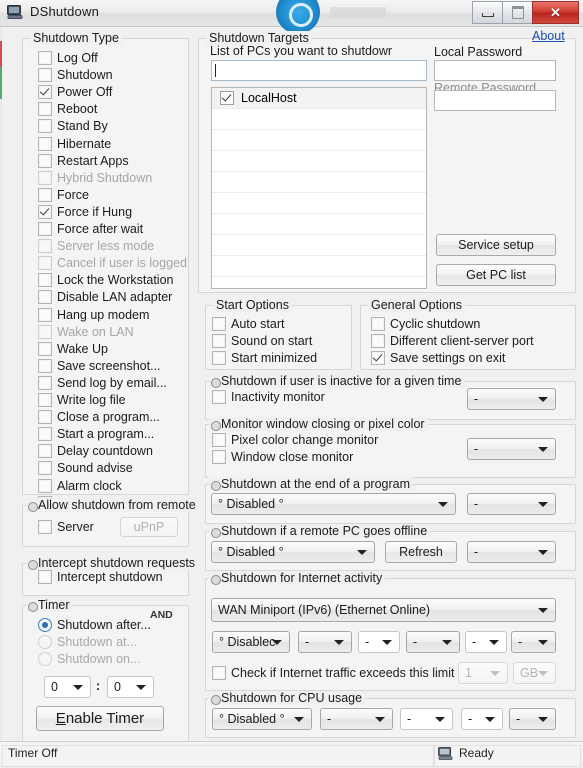  I want to click on end-of-program-legend: Shutdown at the end of a program, so click(311, 484).